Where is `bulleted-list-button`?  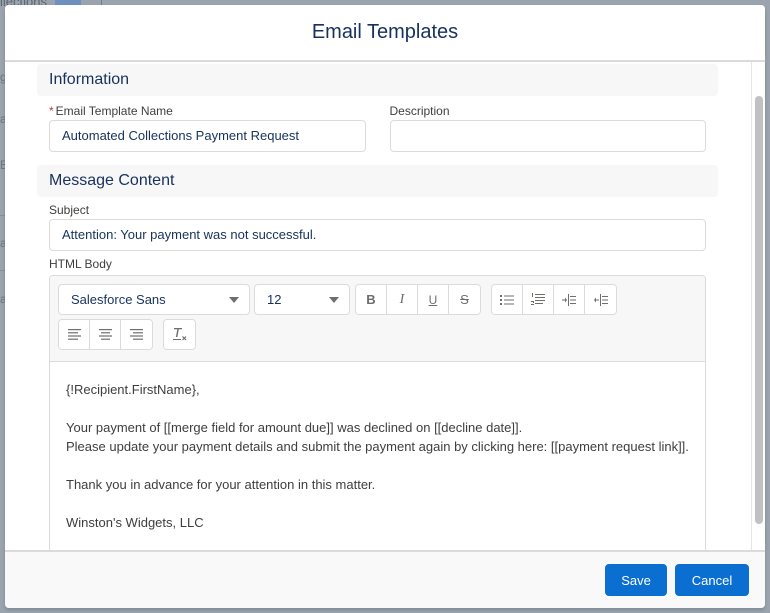
bulleted-list-button is located at coordinates (507, 299).